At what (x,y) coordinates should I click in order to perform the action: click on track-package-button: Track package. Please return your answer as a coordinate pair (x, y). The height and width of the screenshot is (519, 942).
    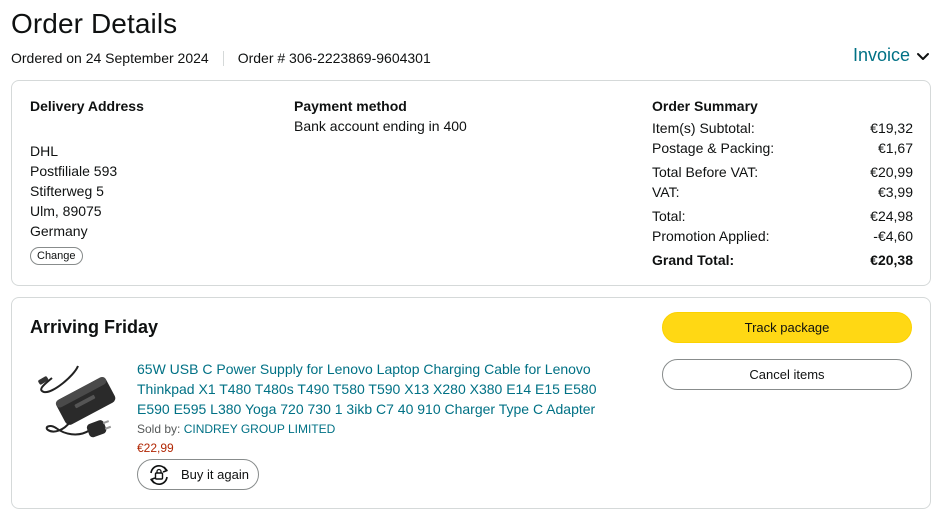
    Looking at the image, I should click on (787, 327).